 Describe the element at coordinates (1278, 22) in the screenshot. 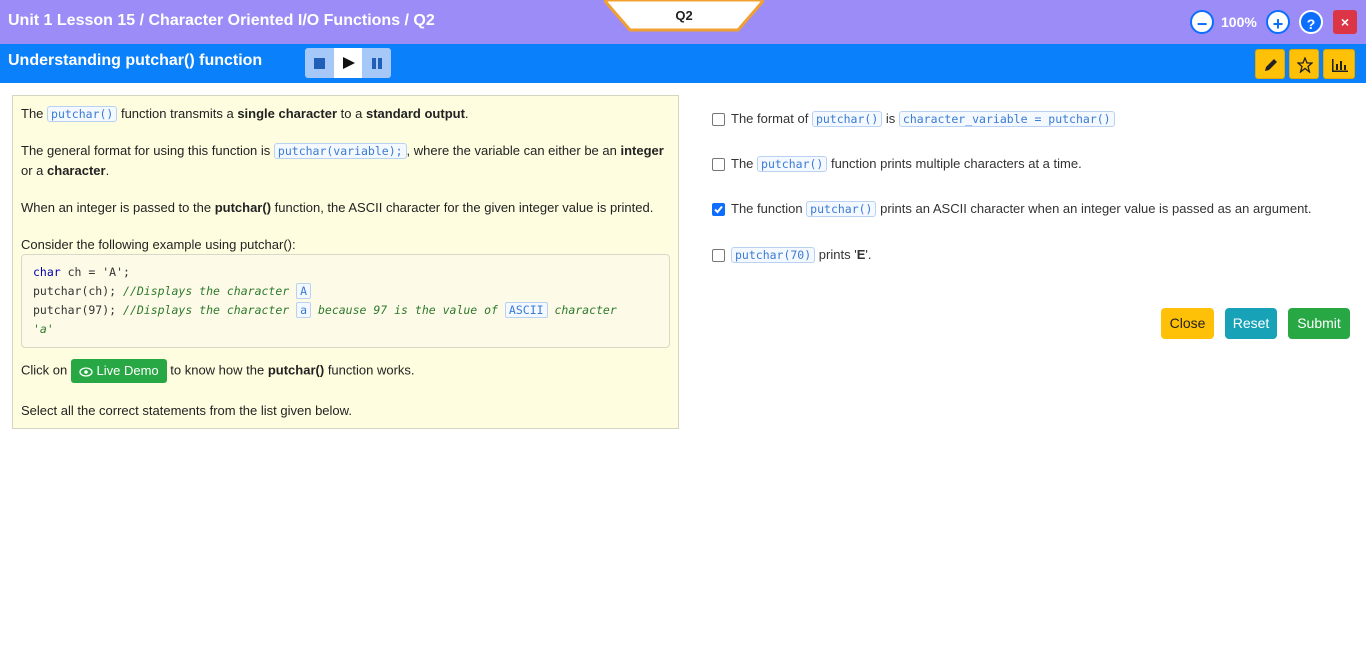

I see `zoom-in-icon: +` at that location.